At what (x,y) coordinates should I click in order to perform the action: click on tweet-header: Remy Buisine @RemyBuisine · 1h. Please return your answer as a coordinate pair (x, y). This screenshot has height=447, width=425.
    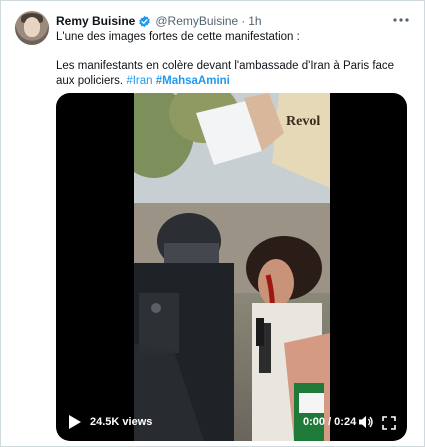
    Looking at the image, I should click on (159, 21).